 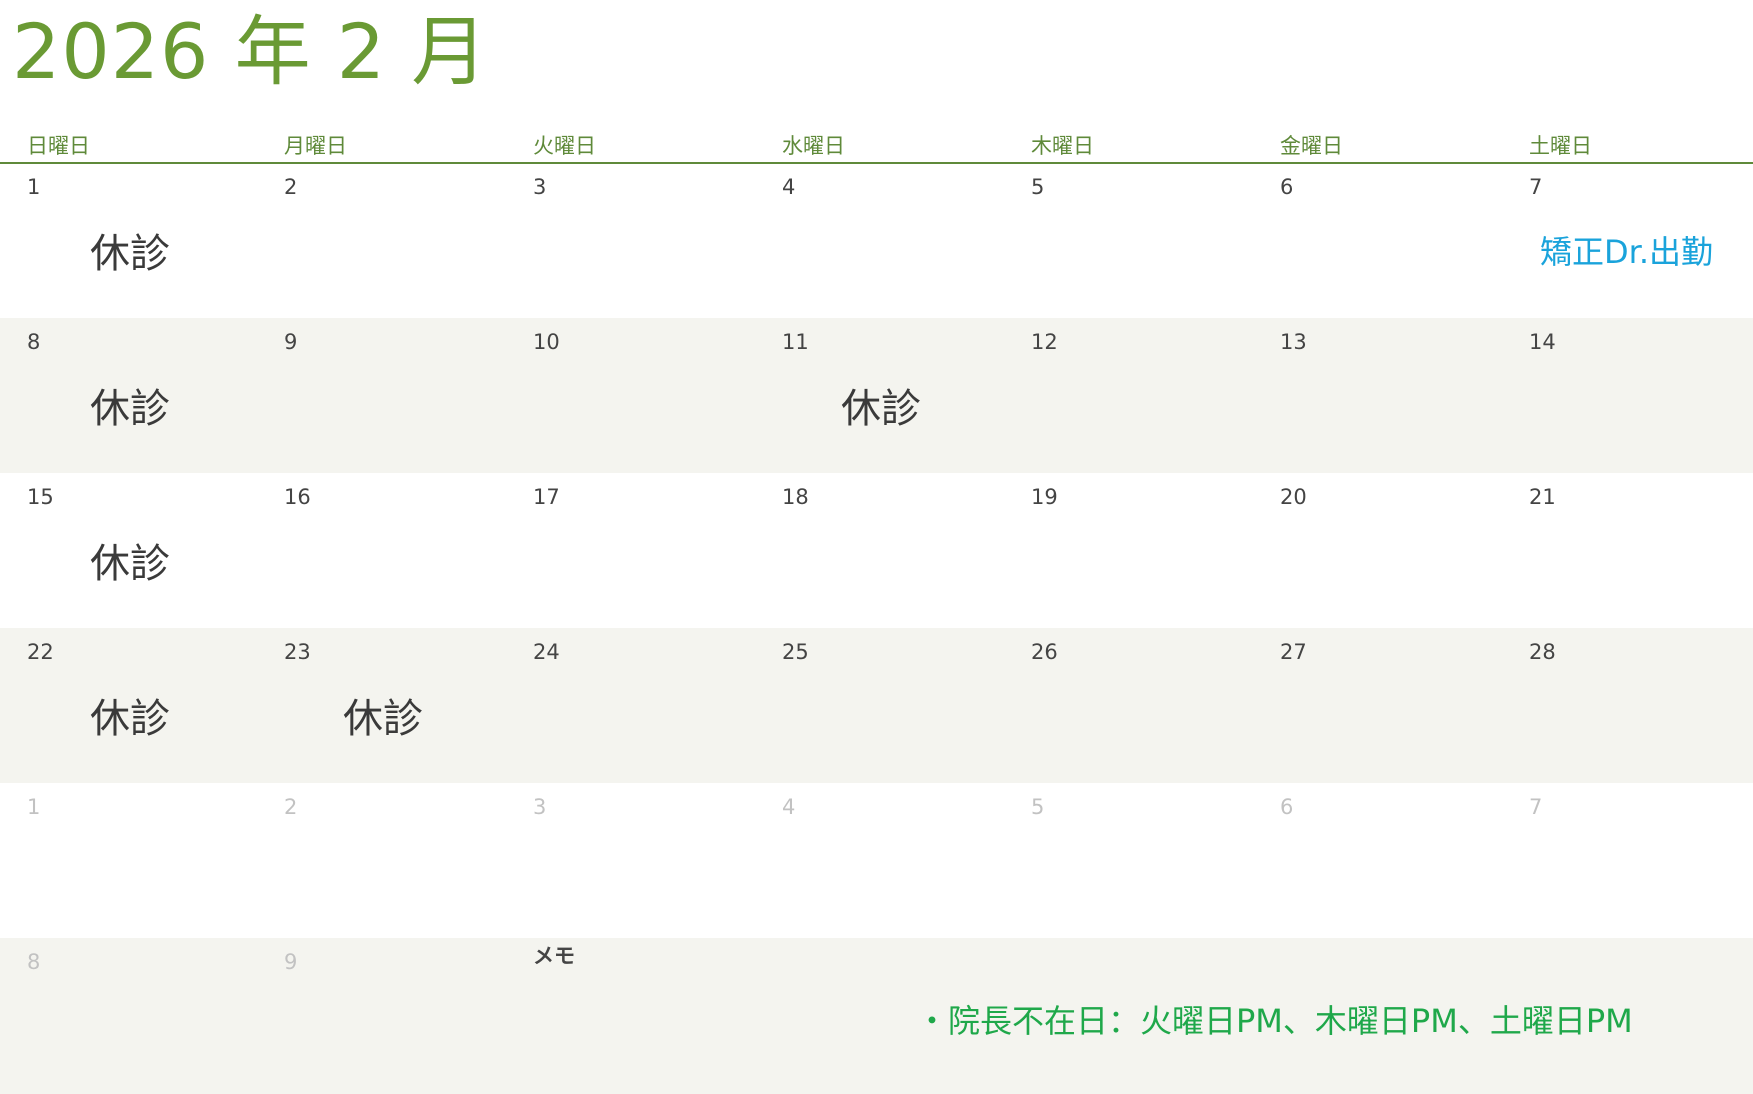 I want to click on day-cell: 25, so click(x=879, y=705).